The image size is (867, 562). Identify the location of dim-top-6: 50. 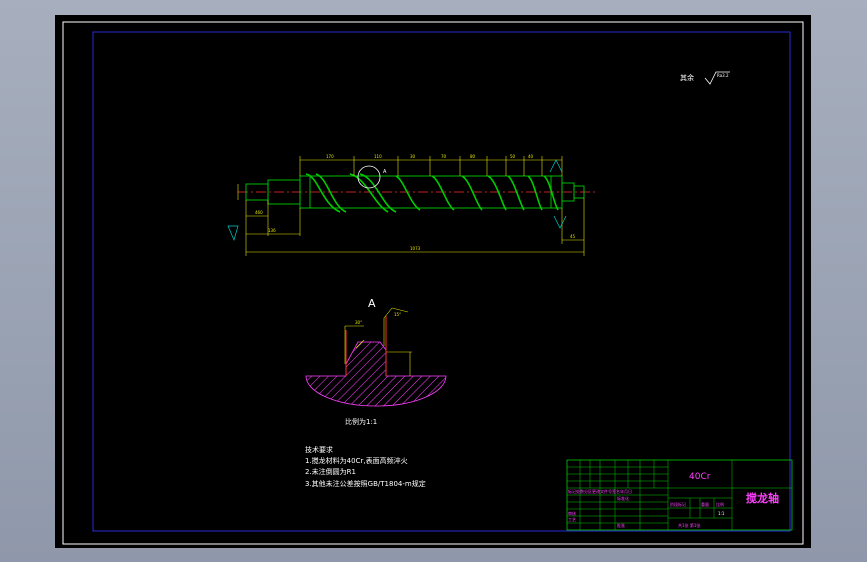
(513, 156).